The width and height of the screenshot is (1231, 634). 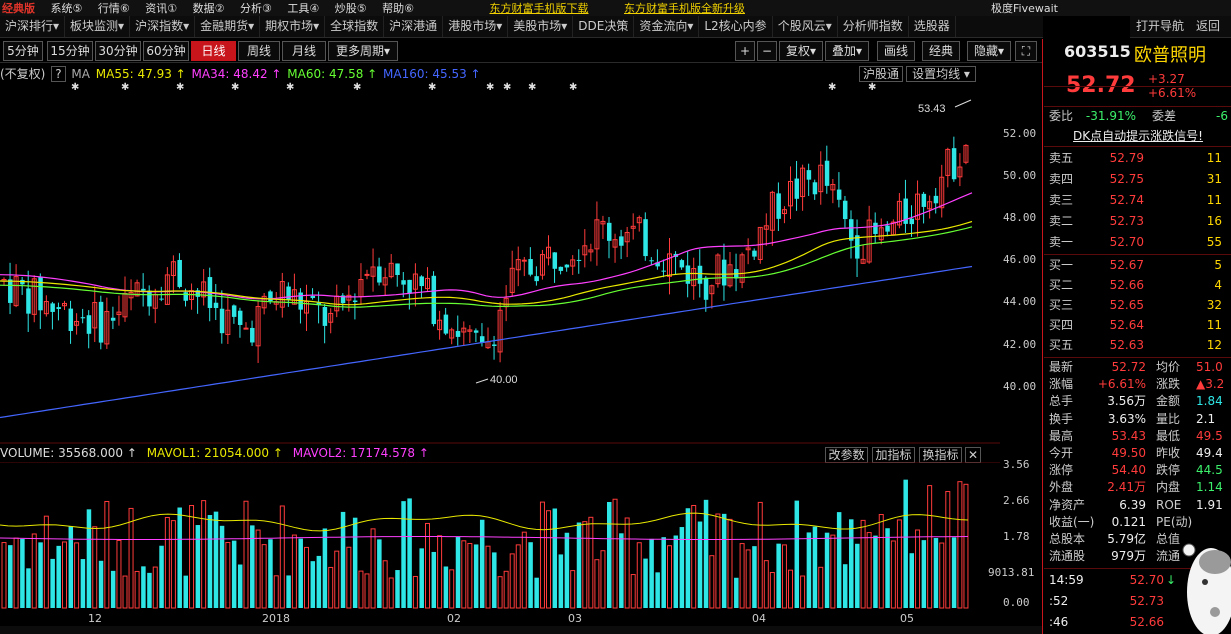 What do you see at coordinates (67, 8) in the screenshot?
I see `menu-item: 系统⑤` at bounding box center [67, 8].